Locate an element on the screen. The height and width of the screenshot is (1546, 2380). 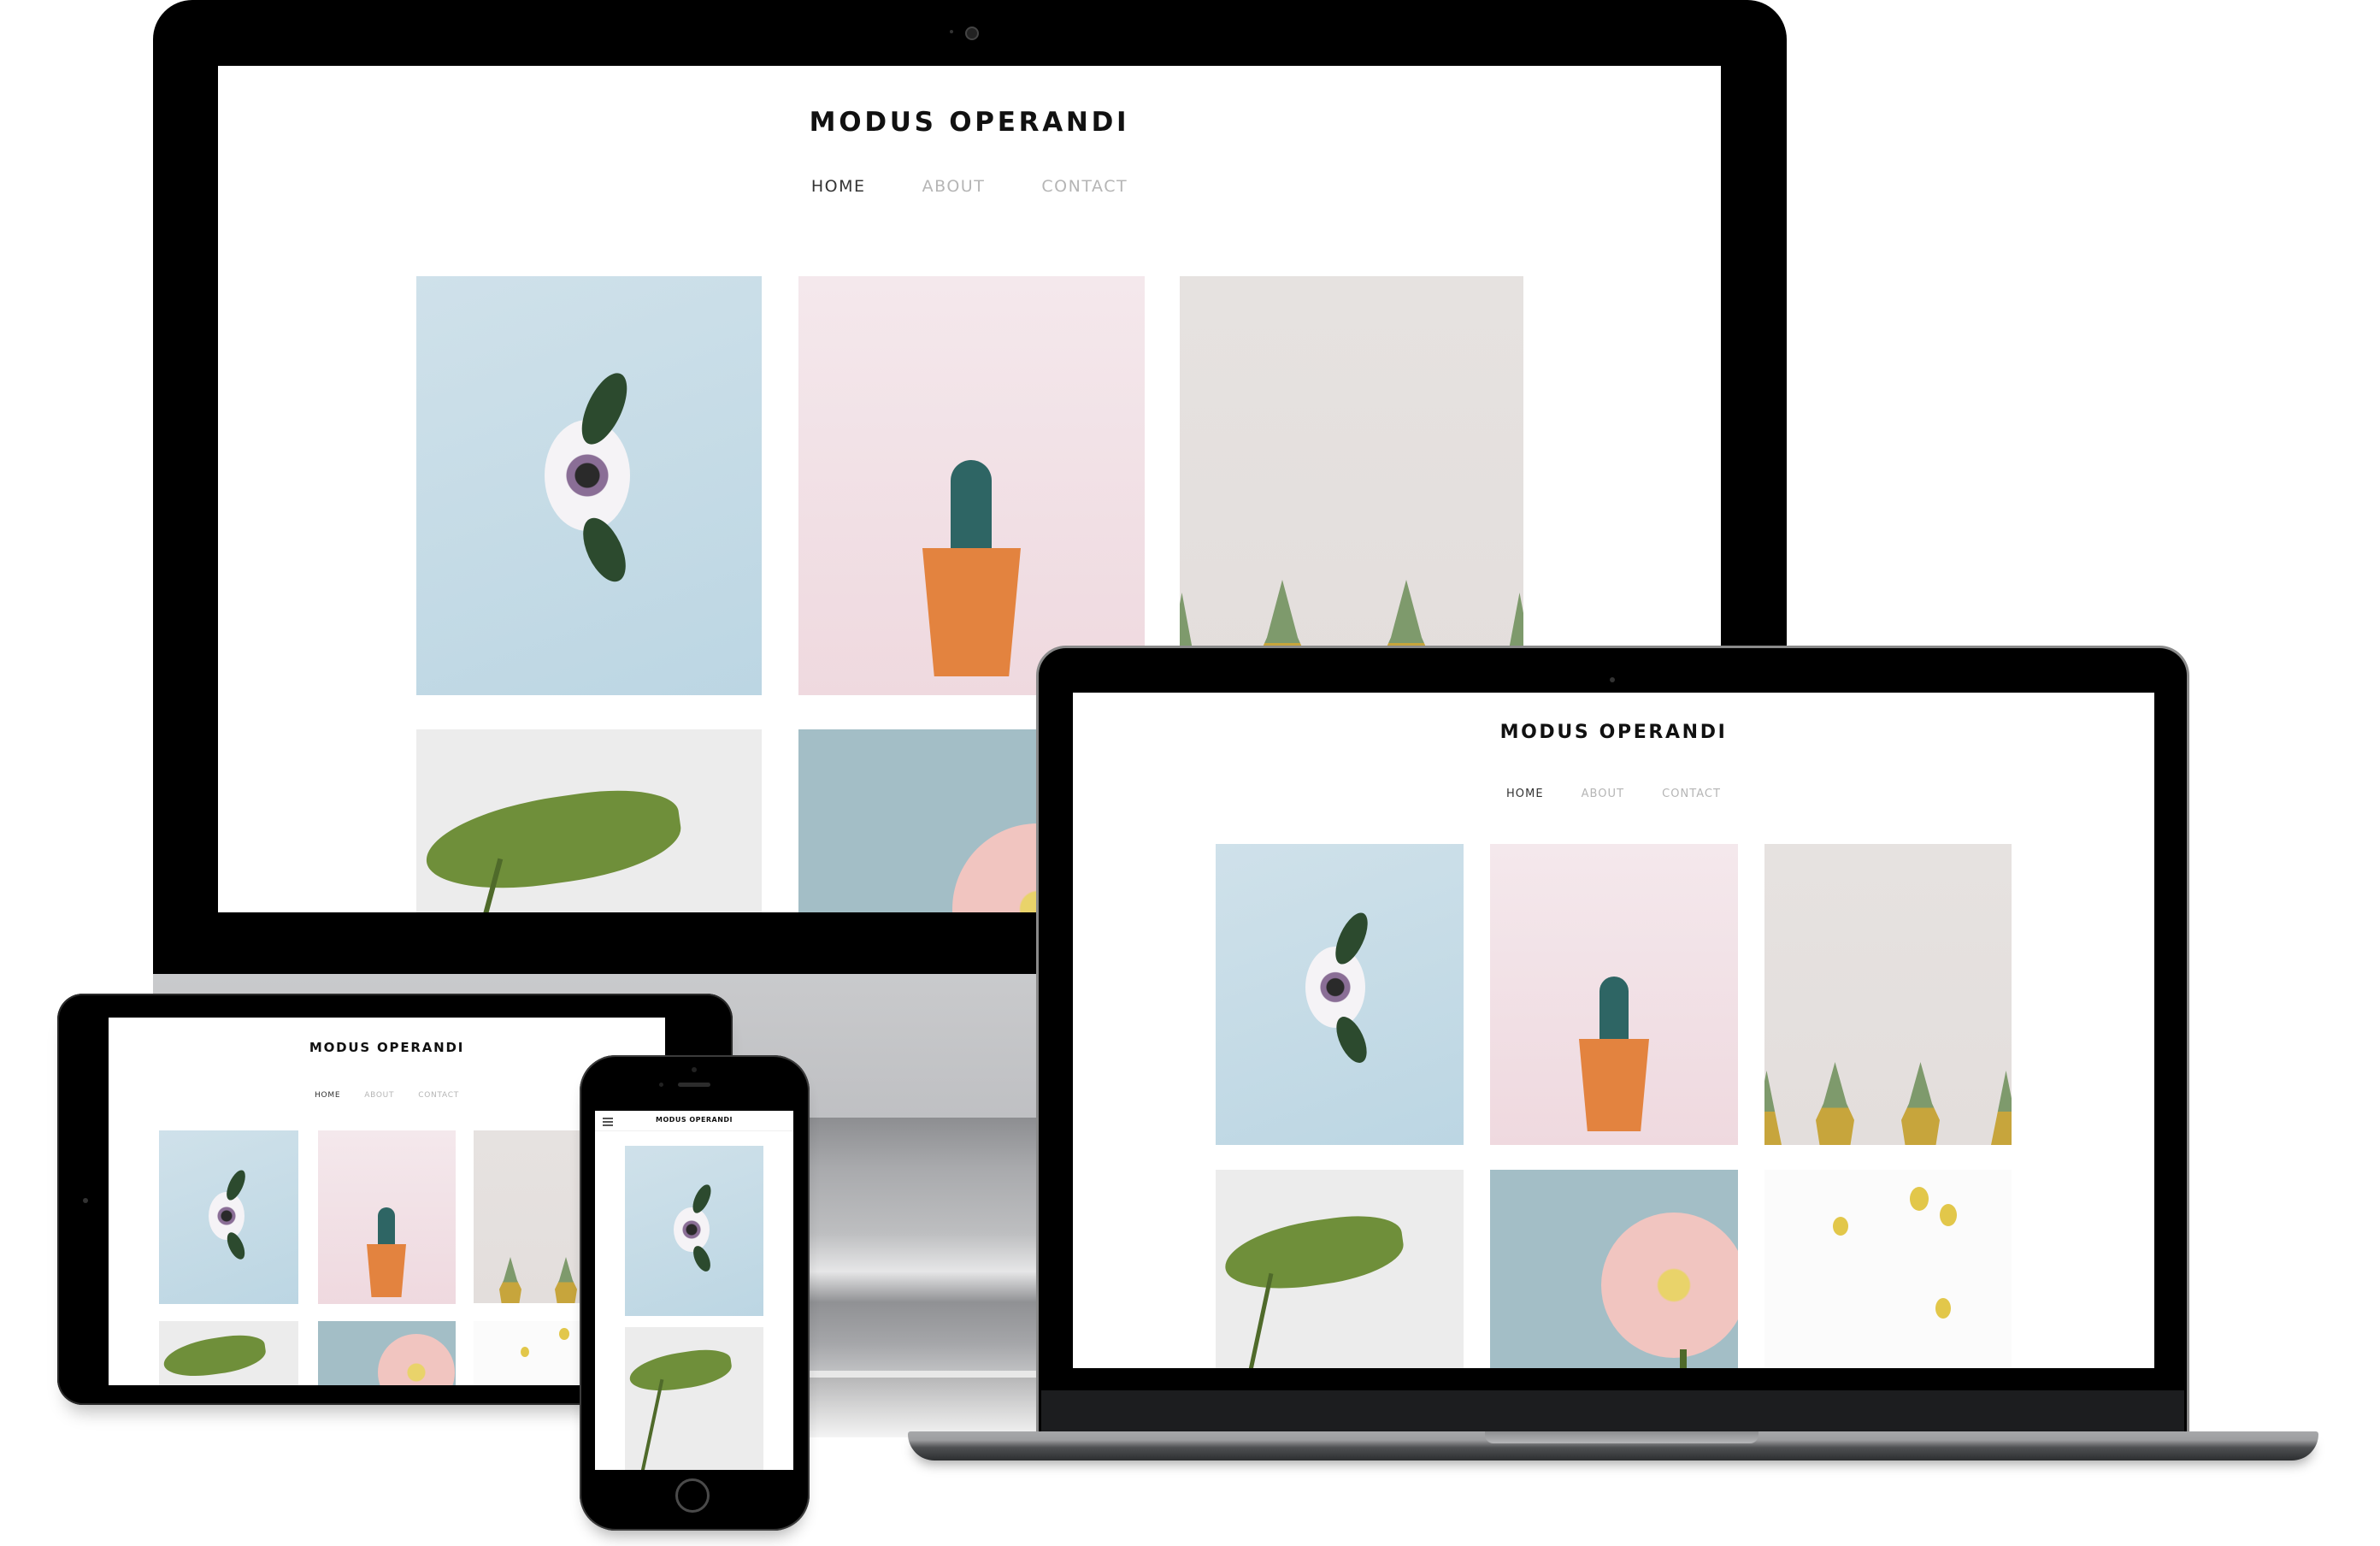
phone-sensor-icon is located at coordinates (661, 1085).